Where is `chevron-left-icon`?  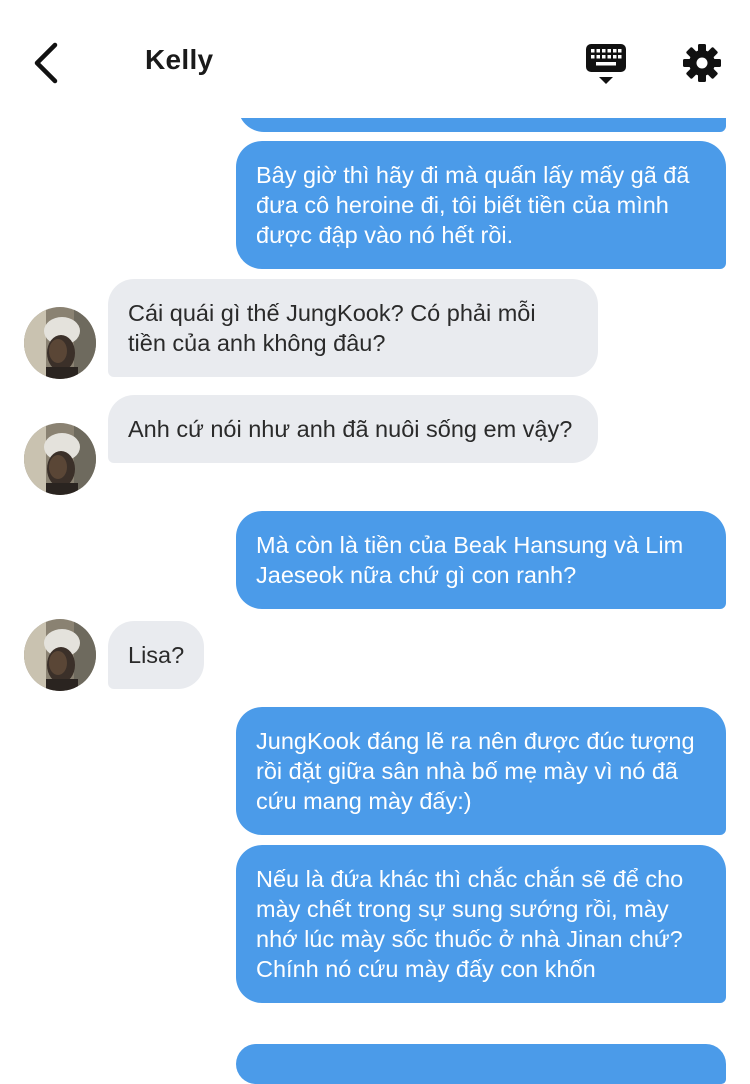
chevron-left-icon is located at coordinates (46, 63).